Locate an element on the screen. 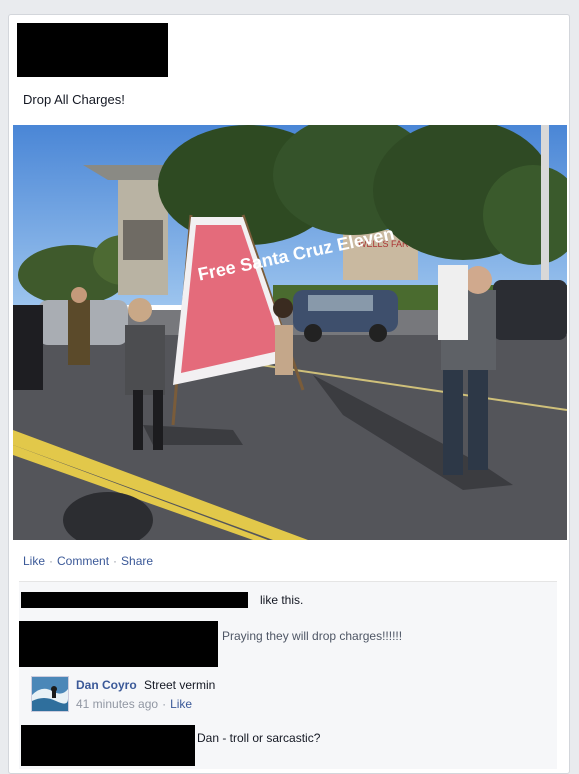 The height and width of the screenshot is (774, 579). share-link: Share is located at coordinates (137, 561).